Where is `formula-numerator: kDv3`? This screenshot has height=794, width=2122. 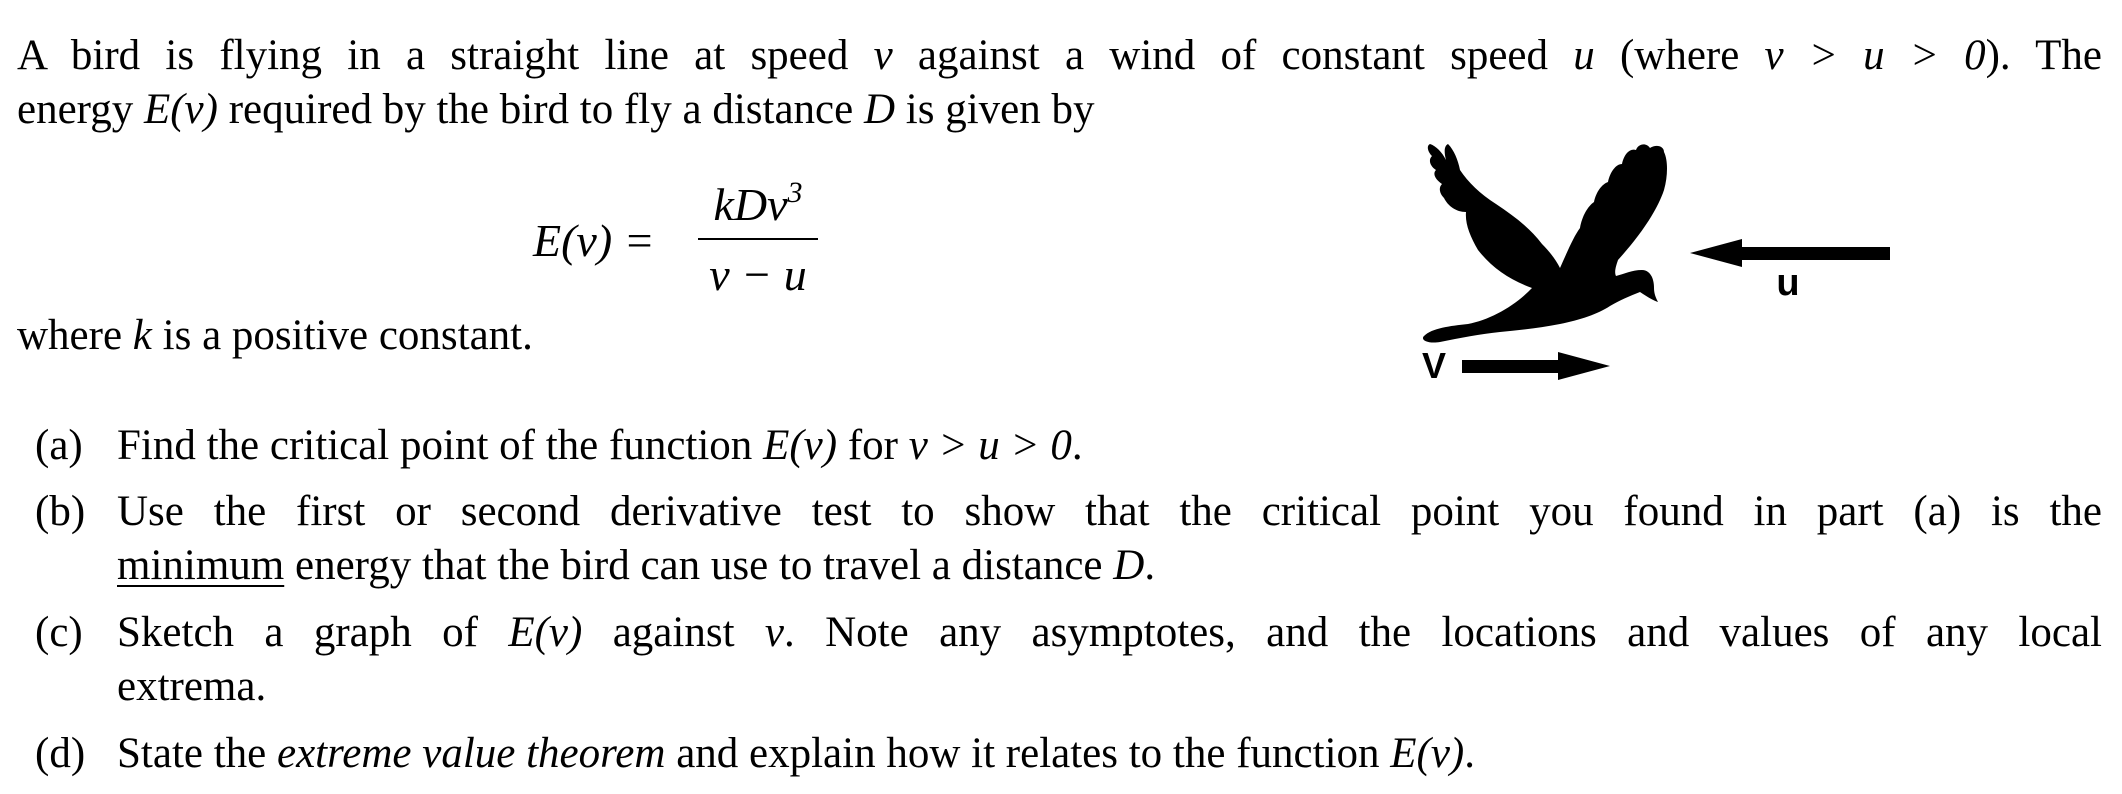
formula-numerator: kDv3 is located at coordinates (758, 206).